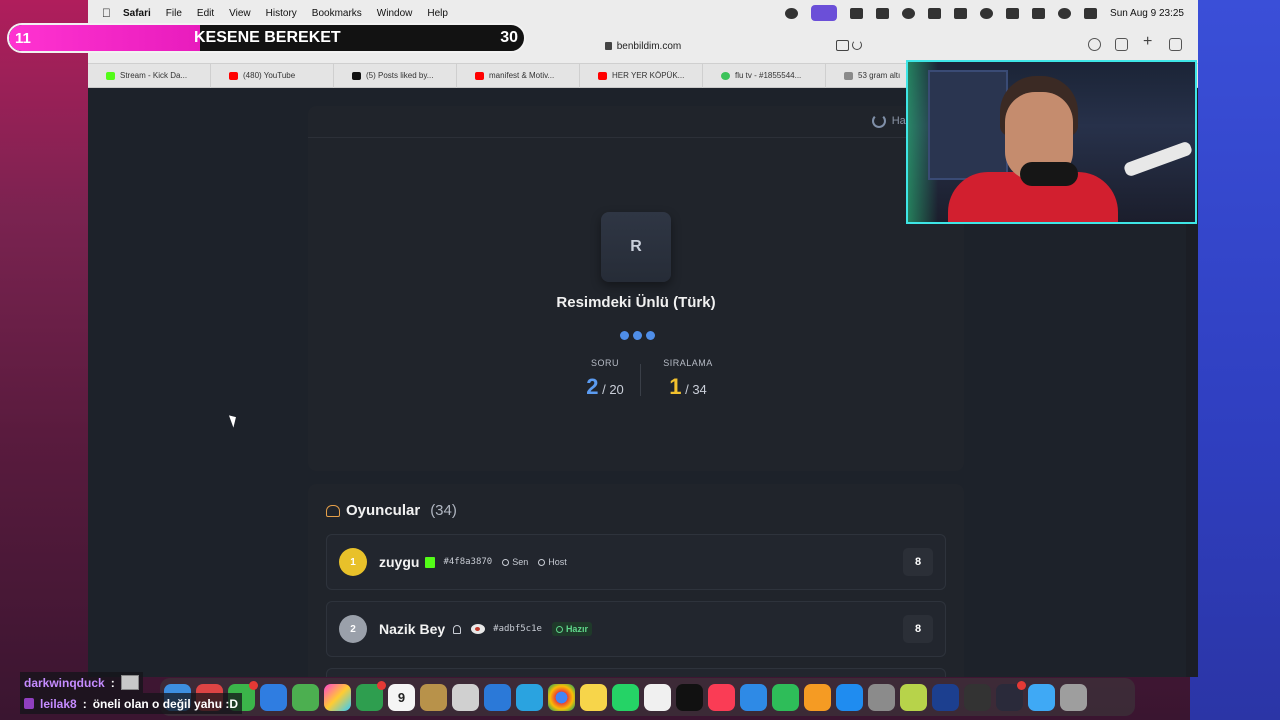 The height and width of the screenshot is (720, 1280). What do you see at coordinates (337, 13) in the screenshot?
I see `menu-bookmarks: Bookmarks` at bounding box center [337, 13].